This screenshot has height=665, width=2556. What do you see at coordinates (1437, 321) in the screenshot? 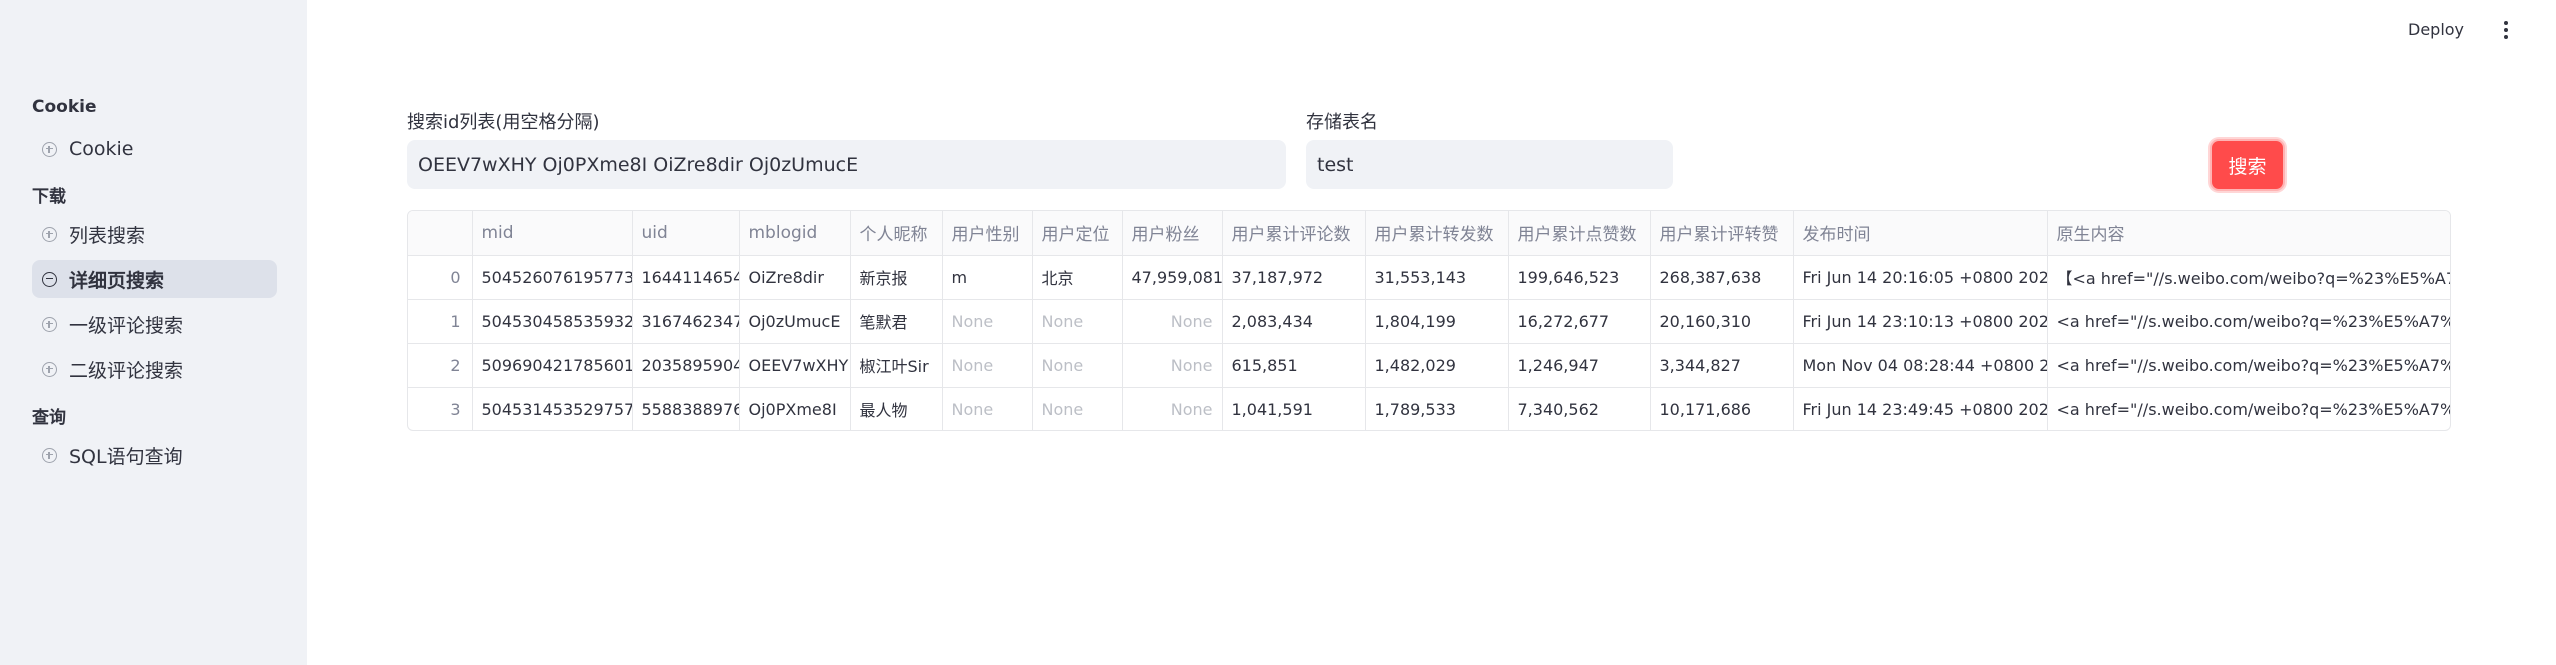
I see `table-cell: 1,804,199` at bounding box center [1437, 321].